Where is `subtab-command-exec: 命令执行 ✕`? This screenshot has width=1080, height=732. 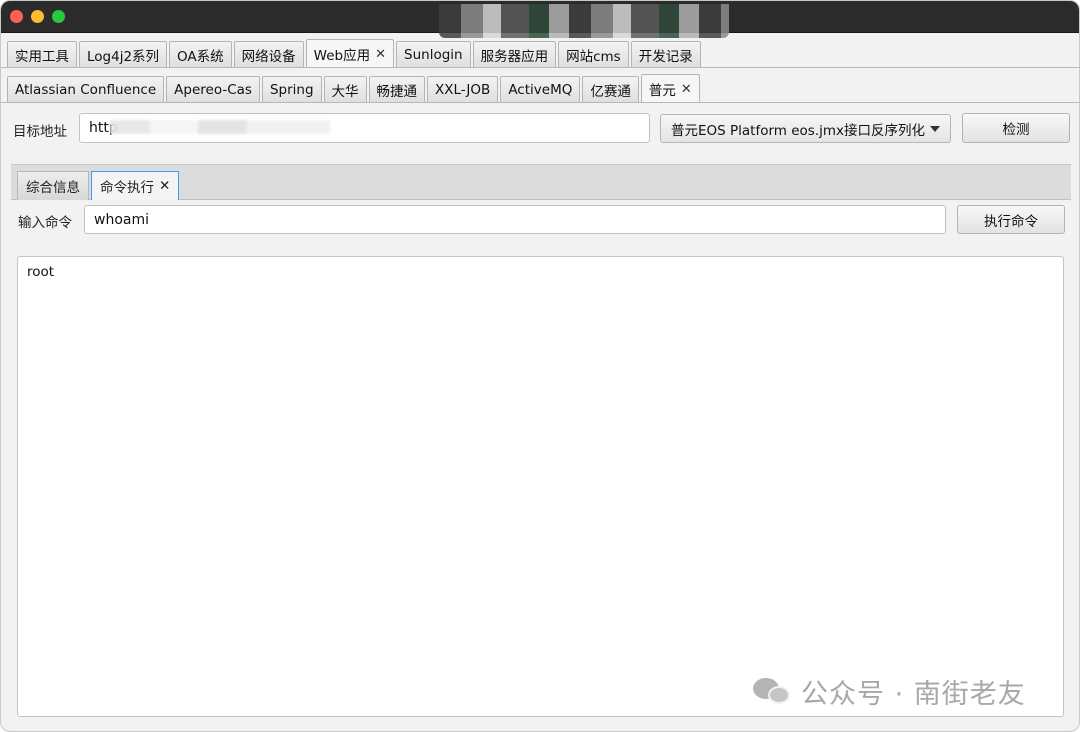
subtab-command-exec: 命令执行 ✕ is located at coordinates (135, 185).